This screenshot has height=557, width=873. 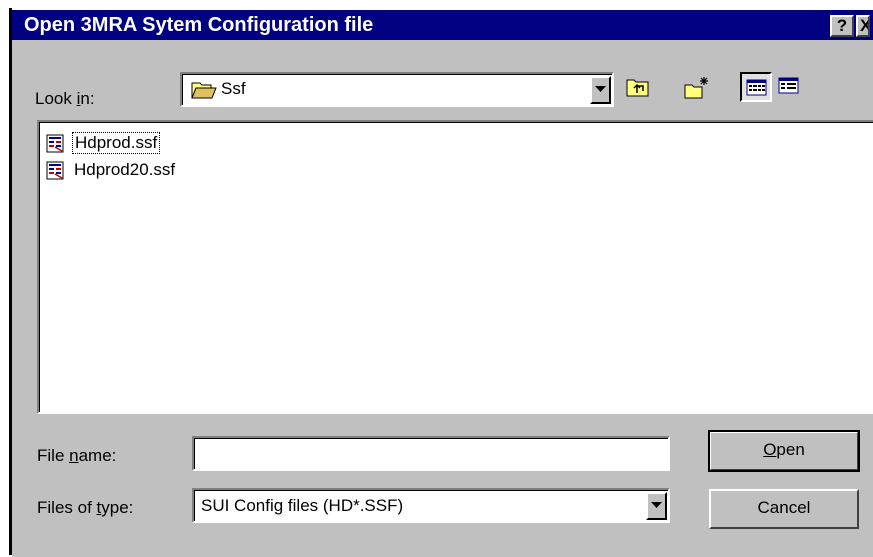 I want to click on list-view-button, so click(x=756, y=87).